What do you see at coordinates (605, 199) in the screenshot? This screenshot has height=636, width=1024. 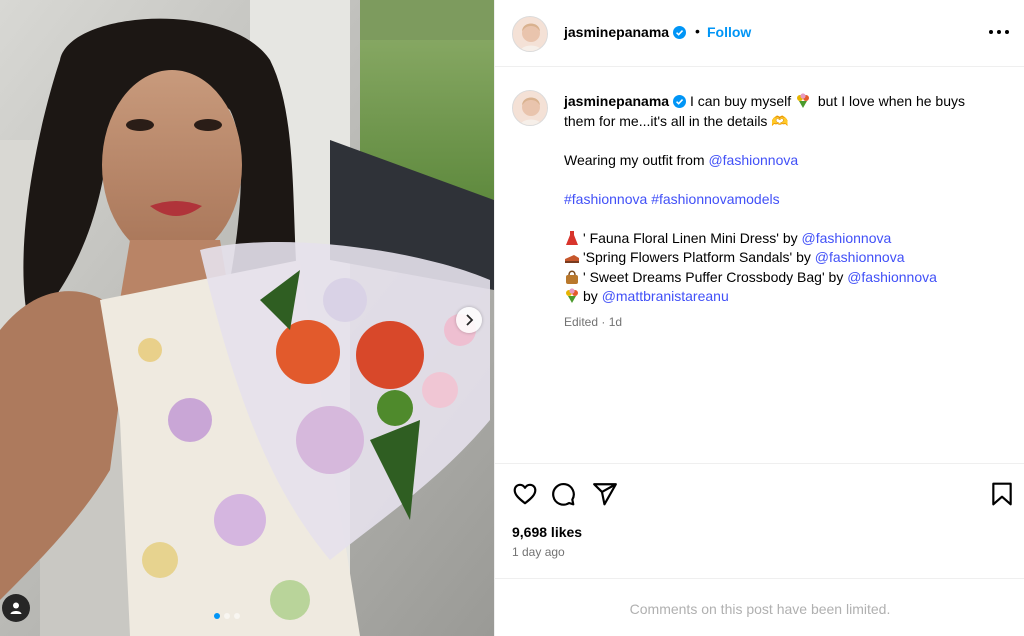 I see `hashtag-link: #fashionnova` at bounding box center [605, 199].